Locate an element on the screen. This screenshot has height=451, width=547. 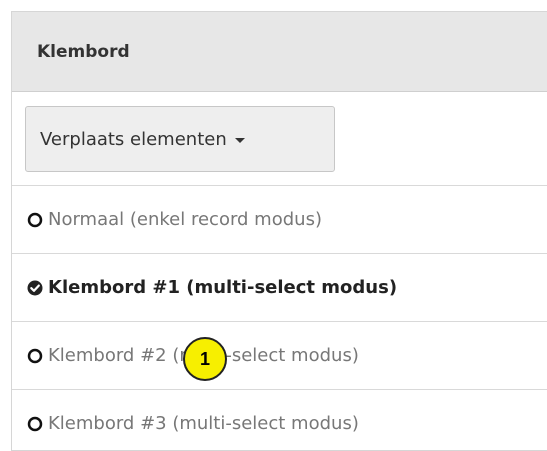
clipboard-option-1: Klembord #1 (multi-select modus) is located at coordinates (279, 288).